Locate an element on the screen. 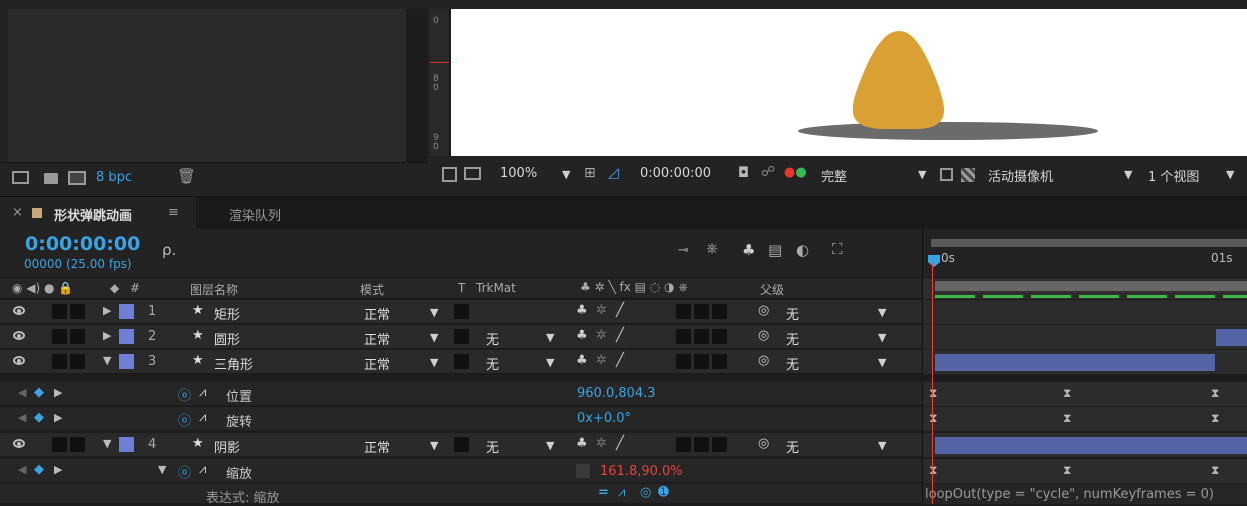 Image resolution: width=1247 pixels, height=506 pixels. expression-pickwhip-icon: ◎ is located at coordinates (645, 492).